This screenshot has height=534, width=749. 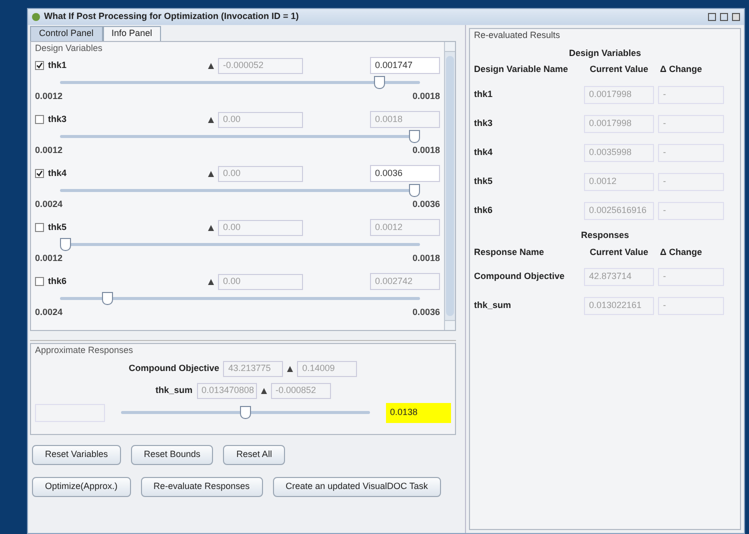 I want to click on value-field: 0.0036, so click(x=405, y=173).